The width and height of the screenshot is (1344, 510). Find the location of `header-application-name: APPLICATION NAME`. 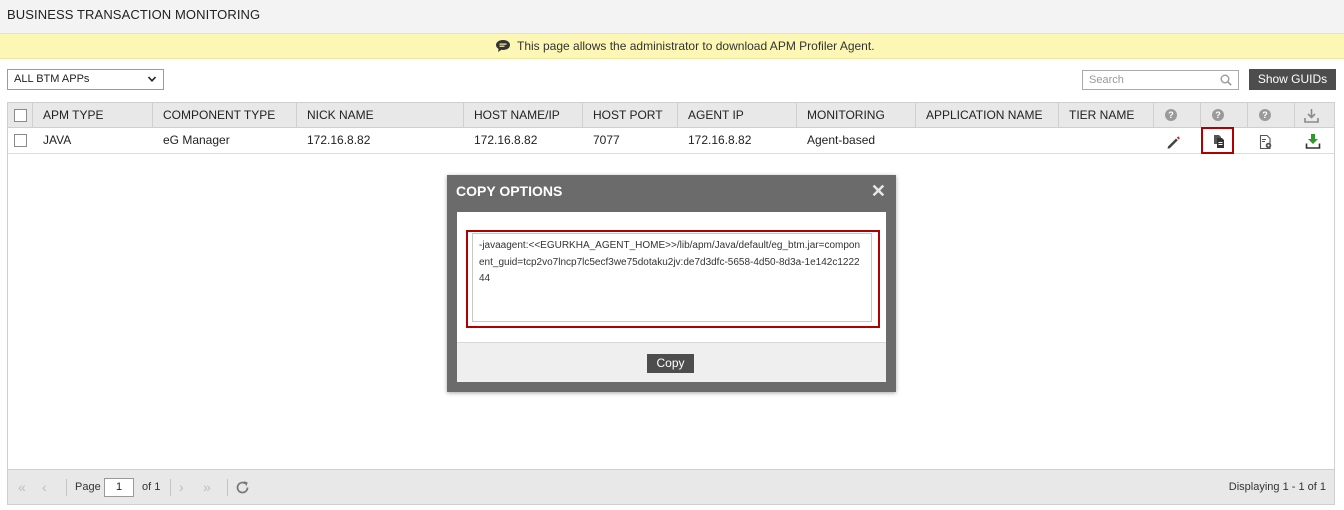

header-application-name: APPLICATION NAME is located at coordinates (987, 115).